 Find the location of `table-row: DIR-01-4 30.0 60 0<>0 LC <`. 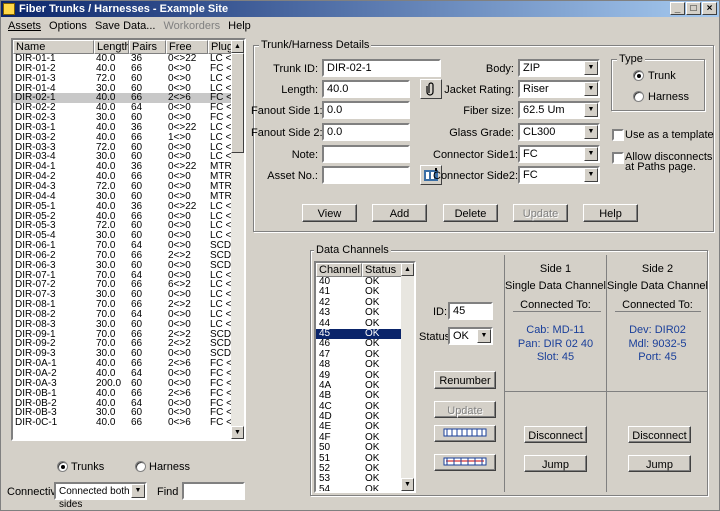

table-row: DIR-01-4 30.0 60 0<>0 LC < is located at coordinates (123, 89).